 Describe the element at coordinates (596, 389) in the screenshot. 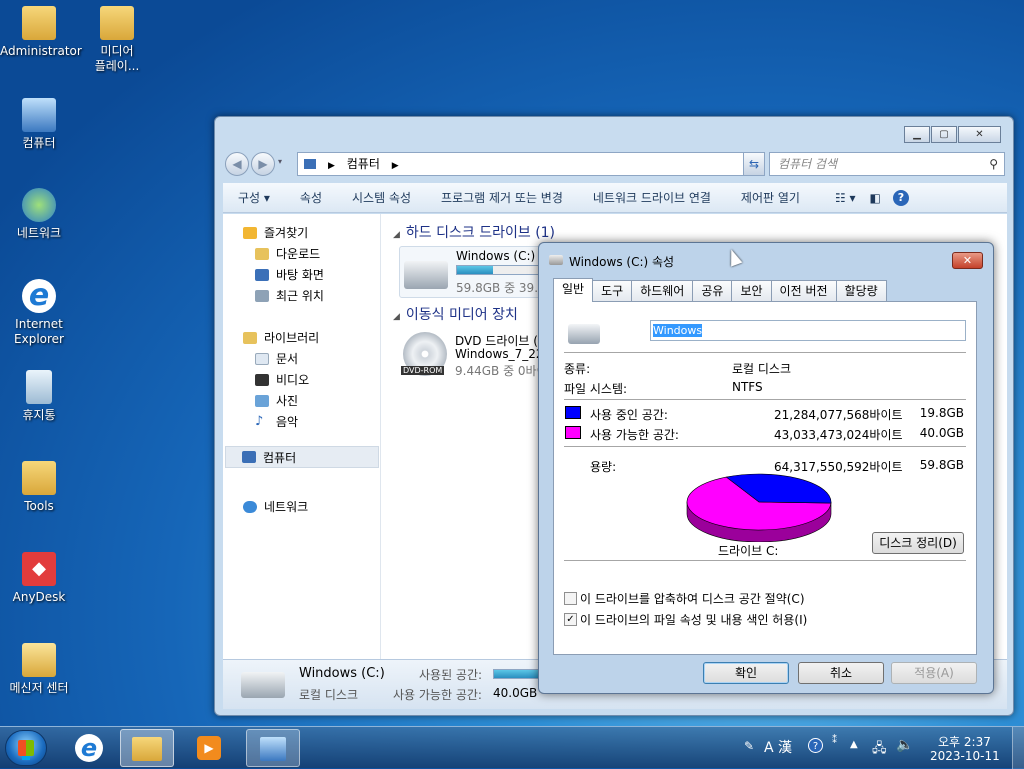

I see `filesystem-label: 파일 시스템:` at that location.